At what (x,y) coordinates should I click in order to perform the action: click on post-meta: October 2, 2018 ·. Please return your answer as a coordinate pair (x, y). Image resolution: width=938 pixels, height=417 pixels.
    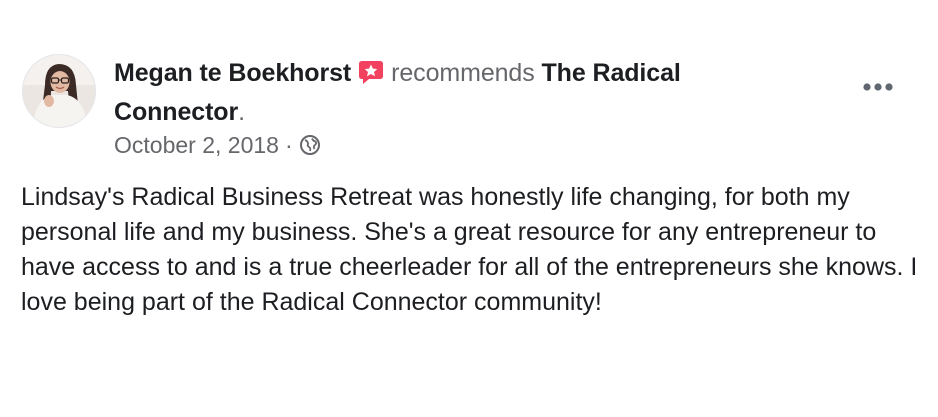
    Looking at the image, I should click on (217, 145).